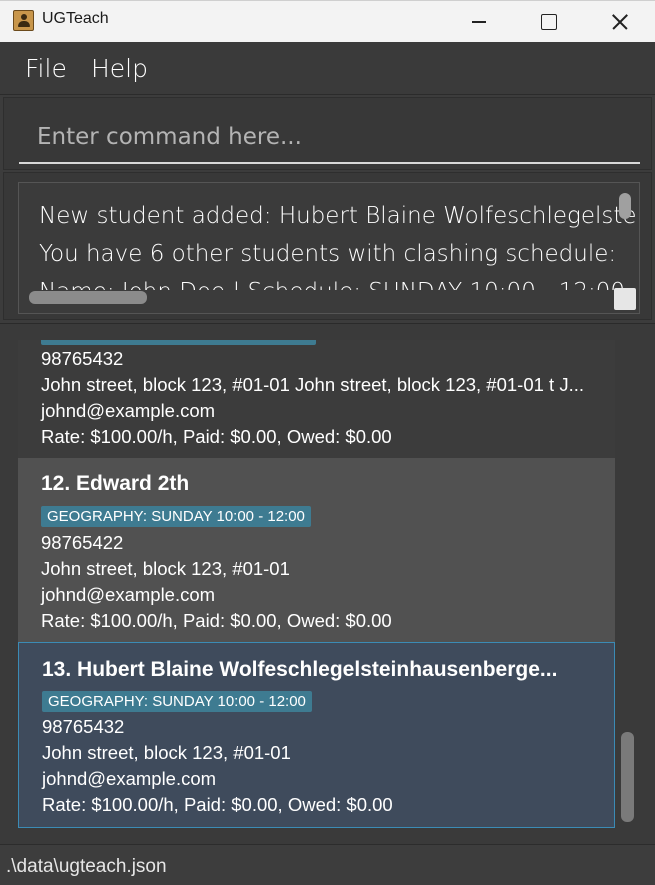 This screenshot has width=655, height=885. I want to click on title-bar: UGTeach, so click(327, 21).